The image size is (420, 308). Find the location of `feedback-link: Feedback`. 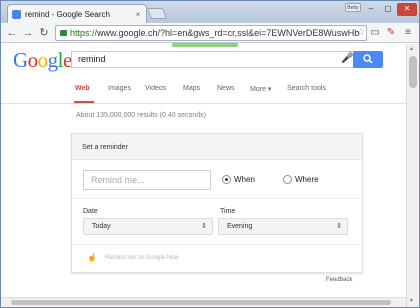

feedback-link: Feedback is located at coordinates (339, 280).